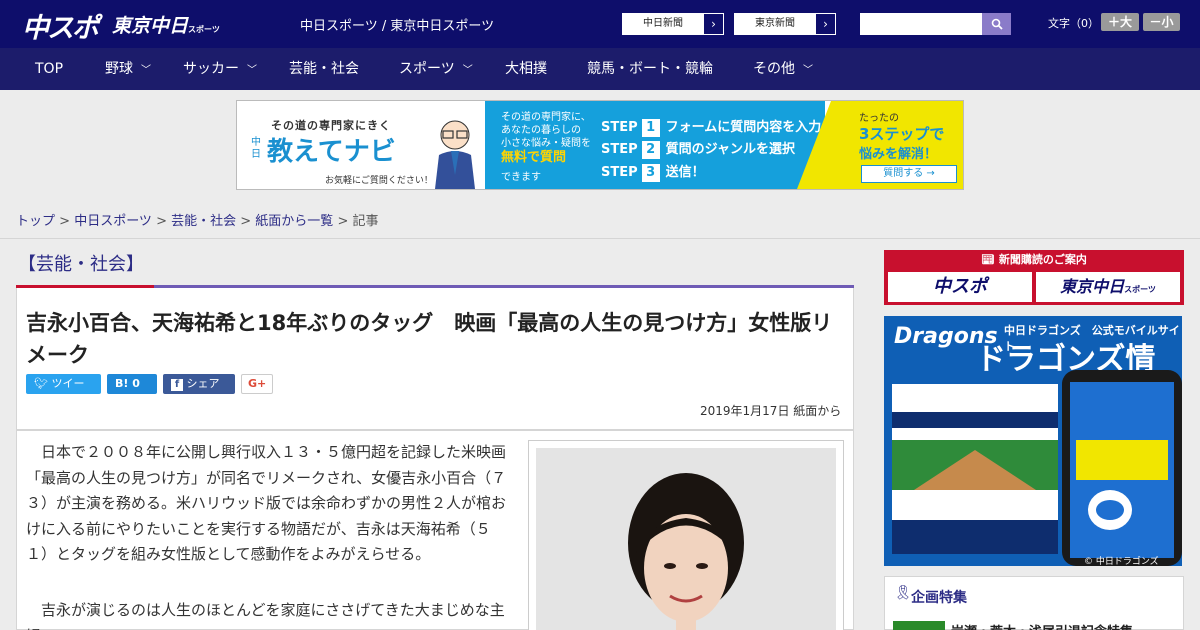 Image resolution: width=1200 pixels, height=630 pixels. What do you see at coordinates (199, 392) in the screenshot?
I see `facebook-share-button: f シェア 0` at bounding box center [199, 392].